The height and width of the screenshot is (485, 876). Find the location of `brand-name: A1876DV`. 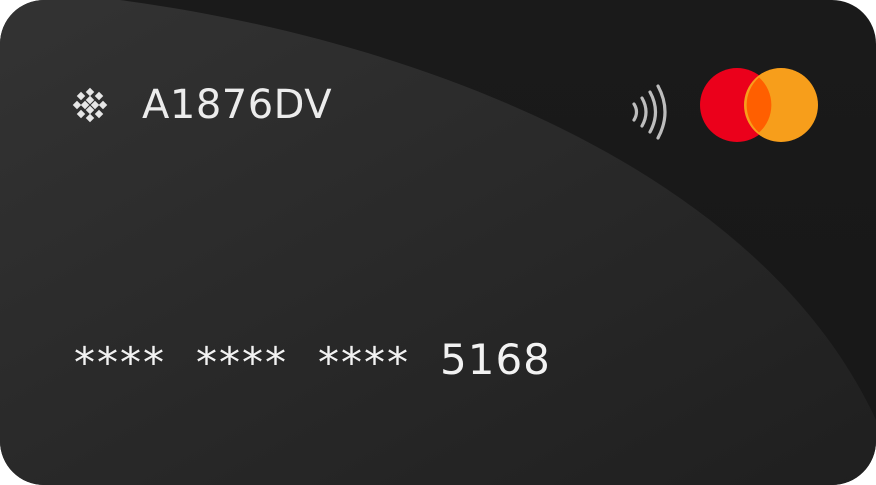

brand-name: A1876DV is located at coordinates (237, 105).